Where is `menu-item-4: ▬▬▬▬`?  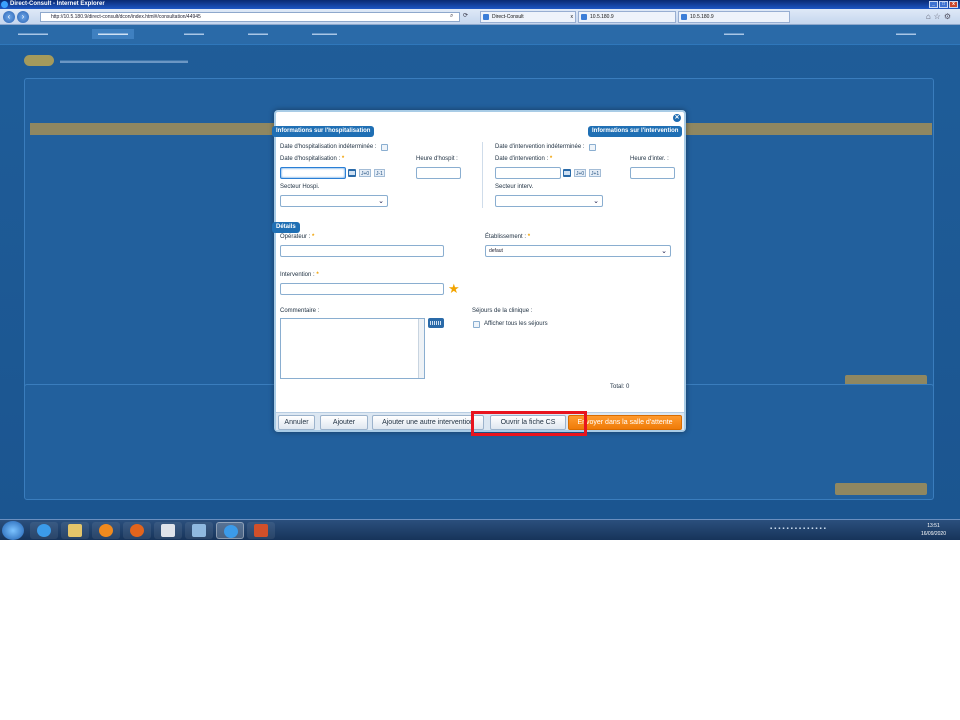
menu-item-4: ▬▬▬▬ is located at coordinates (258, 34).